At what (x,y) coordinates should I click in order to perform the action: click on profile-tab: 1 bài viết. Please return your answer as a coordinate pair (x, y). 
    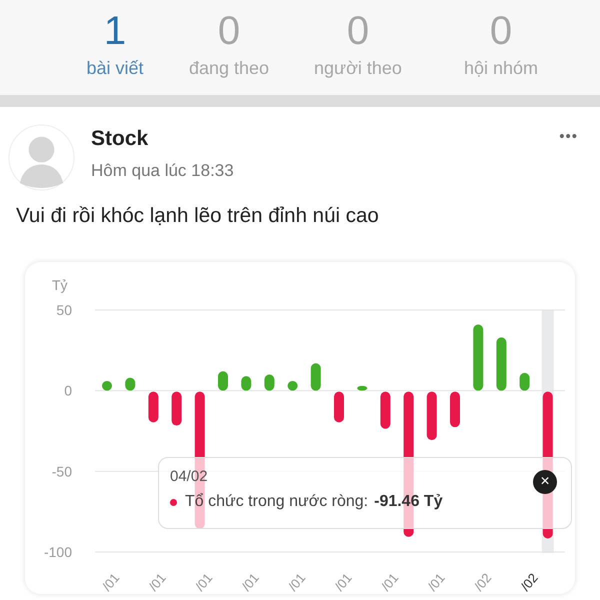
    Looking at the image, I should click on (115, 47).